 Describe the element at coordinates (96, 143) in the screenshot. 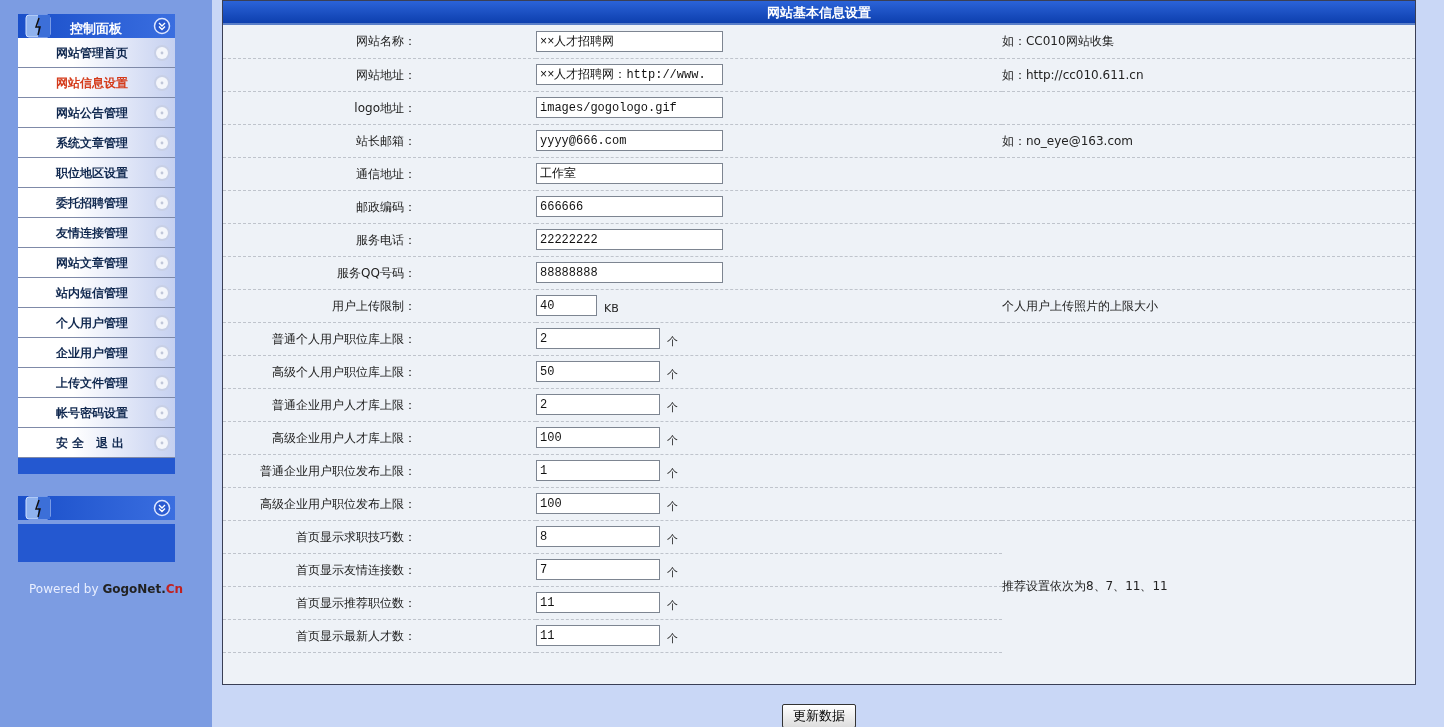

I see `sidebar-item: 系统文章管理` at that location.